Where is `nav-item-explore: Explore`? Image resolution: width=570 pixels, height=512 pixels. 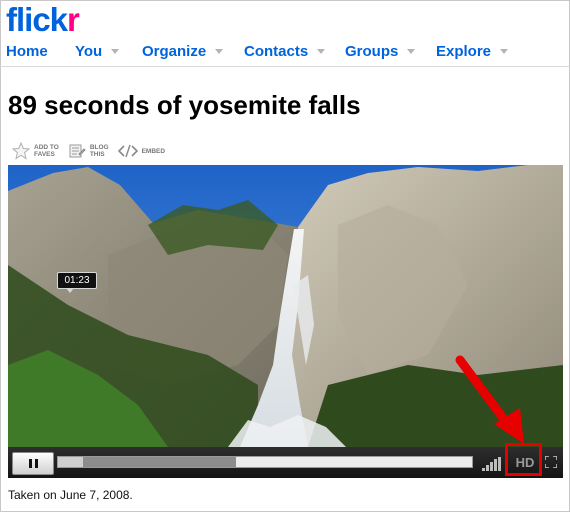
nav-item-explore: Explore is located at coordinates (472, 51).